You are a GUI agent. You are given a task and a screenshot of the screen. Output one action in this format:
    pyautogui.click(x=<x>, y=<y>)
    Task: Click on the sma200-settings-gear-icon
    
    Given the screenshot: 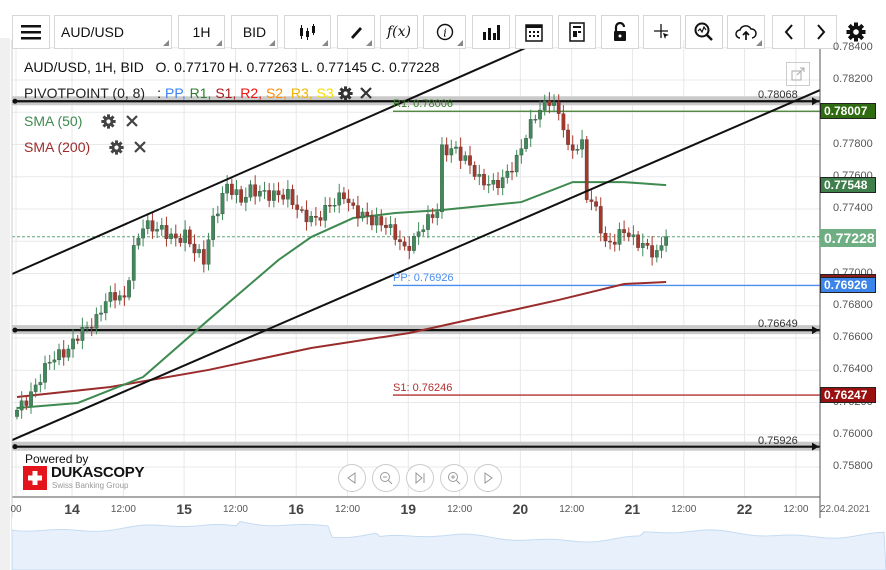 What is the action you would take?
    pyautogui.click(x=116, y=147)
    